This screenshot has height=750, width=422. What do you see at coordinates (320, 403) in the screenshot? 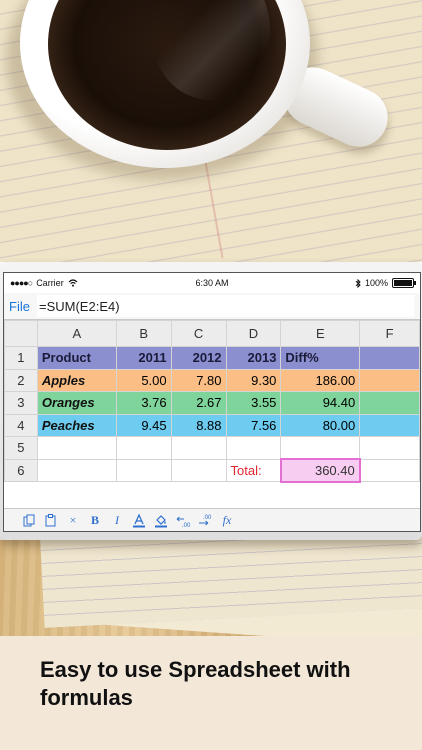
I see `cell-e3: 94.40` at bounding box center [320, 403].